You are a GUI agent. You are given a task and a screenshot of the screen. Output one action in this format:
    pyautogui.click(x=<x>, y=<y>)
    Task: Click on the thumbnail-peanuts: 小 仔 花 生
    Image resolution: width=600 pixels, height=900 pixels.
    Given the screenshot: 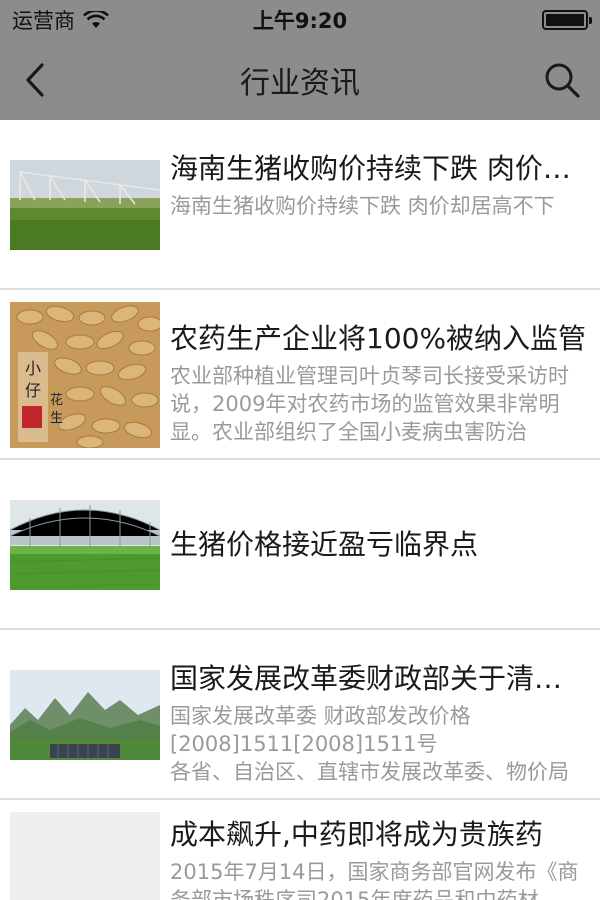 What is the action you would take?
    pyautogui.click(x=85, y=375)
    